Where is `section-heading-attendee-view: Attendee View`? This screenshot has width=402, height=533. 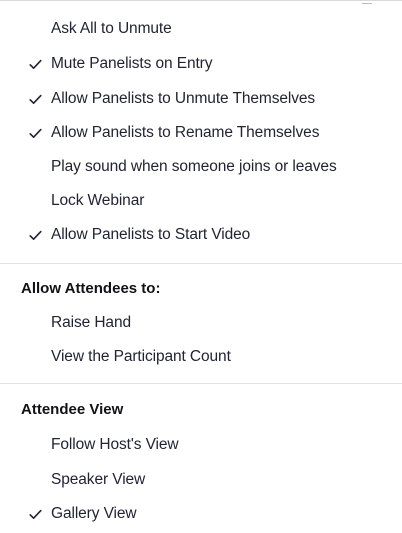
section-heading-attendee-view: Attendee View is located at coordinates (72, 409).